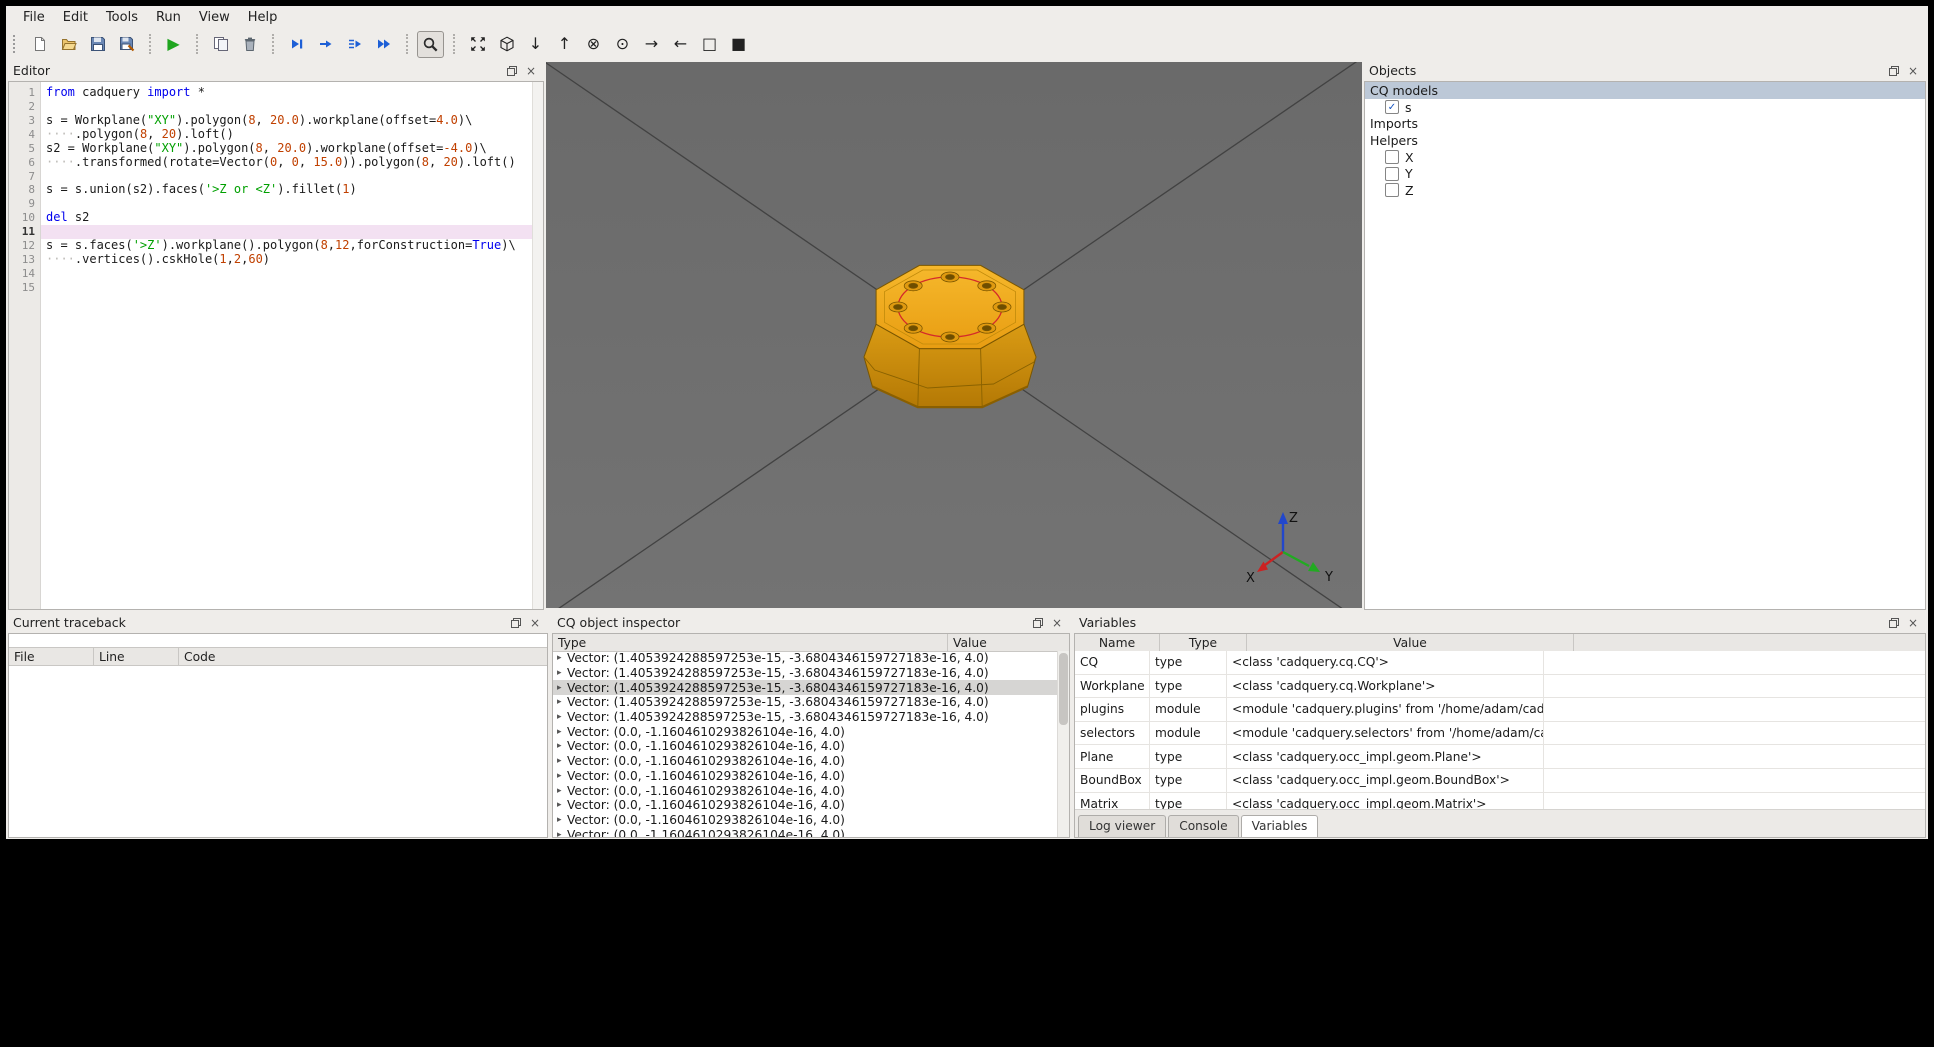  I want to click on scrollbar-thumb, so click(1063, 689).